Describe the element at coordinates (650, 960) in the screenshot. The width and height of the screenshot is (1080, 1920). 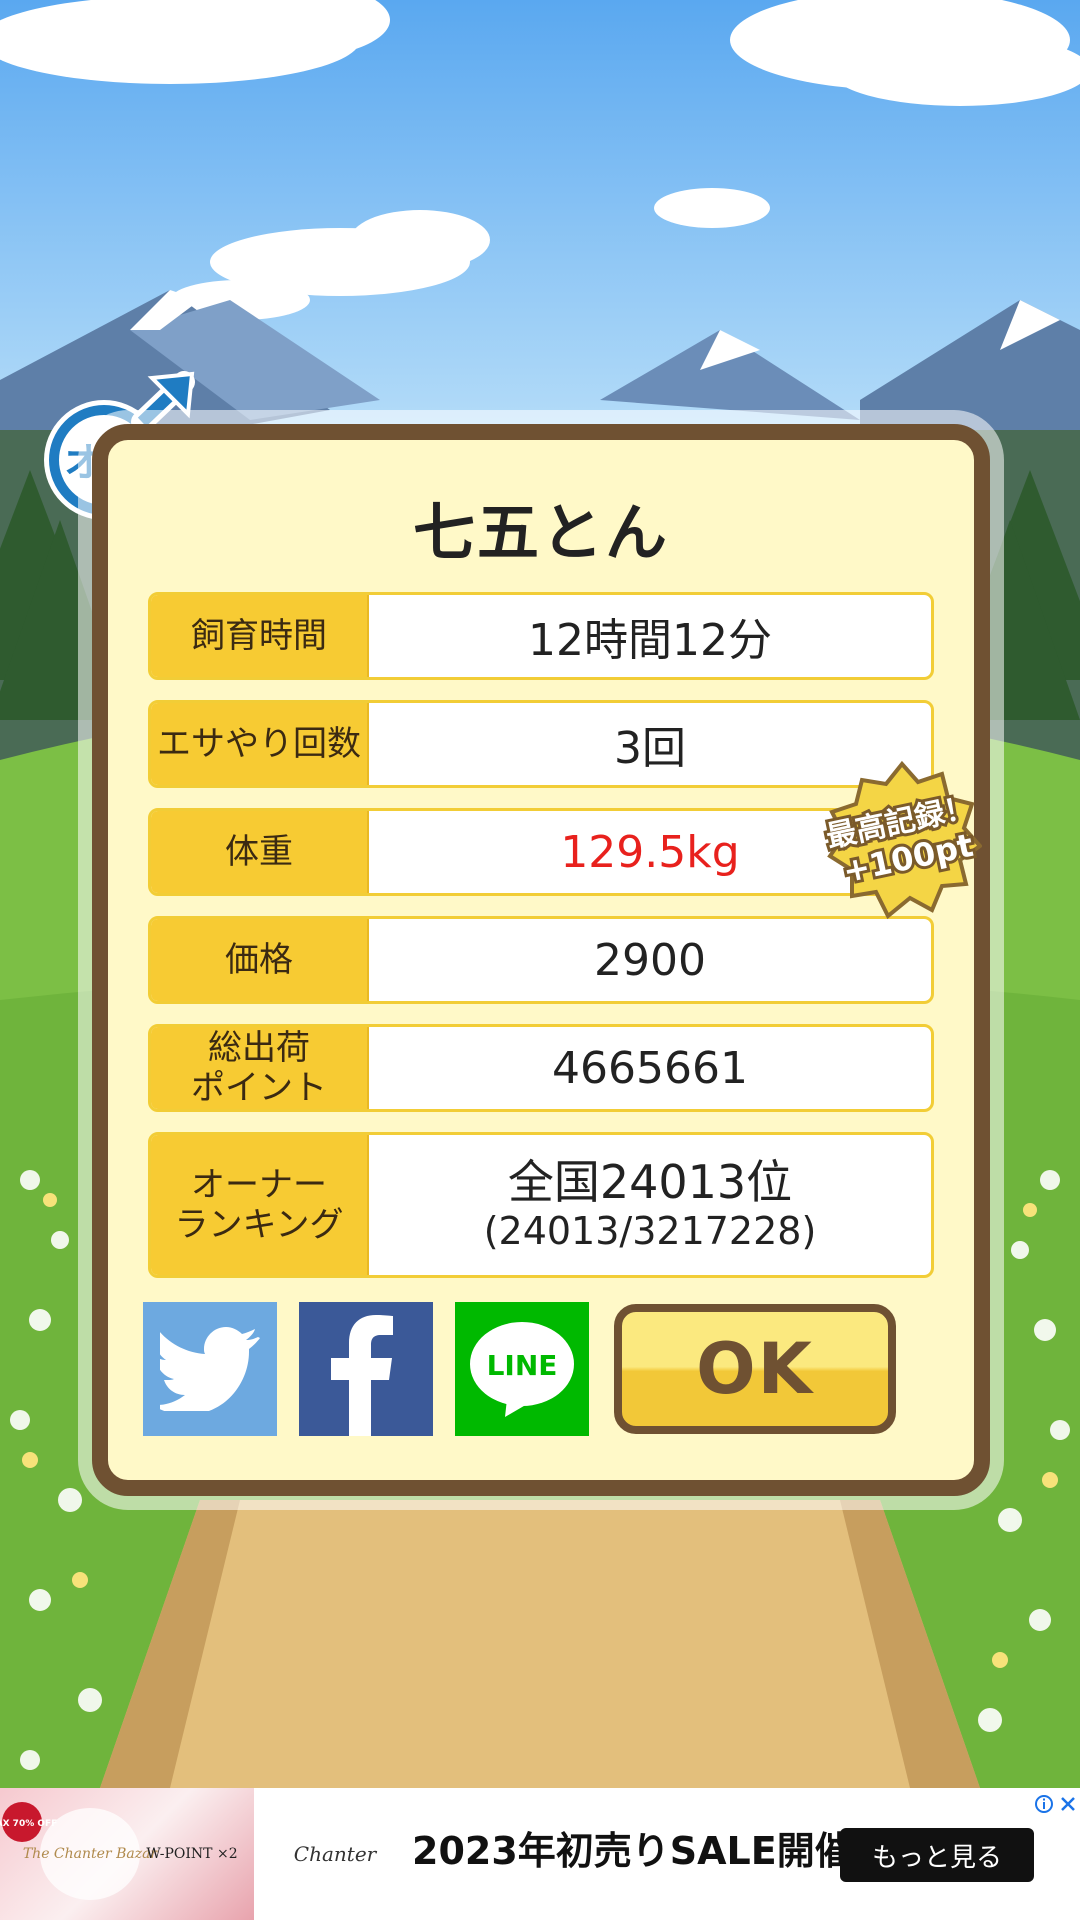
I see `stat-value: 2900` at that location.